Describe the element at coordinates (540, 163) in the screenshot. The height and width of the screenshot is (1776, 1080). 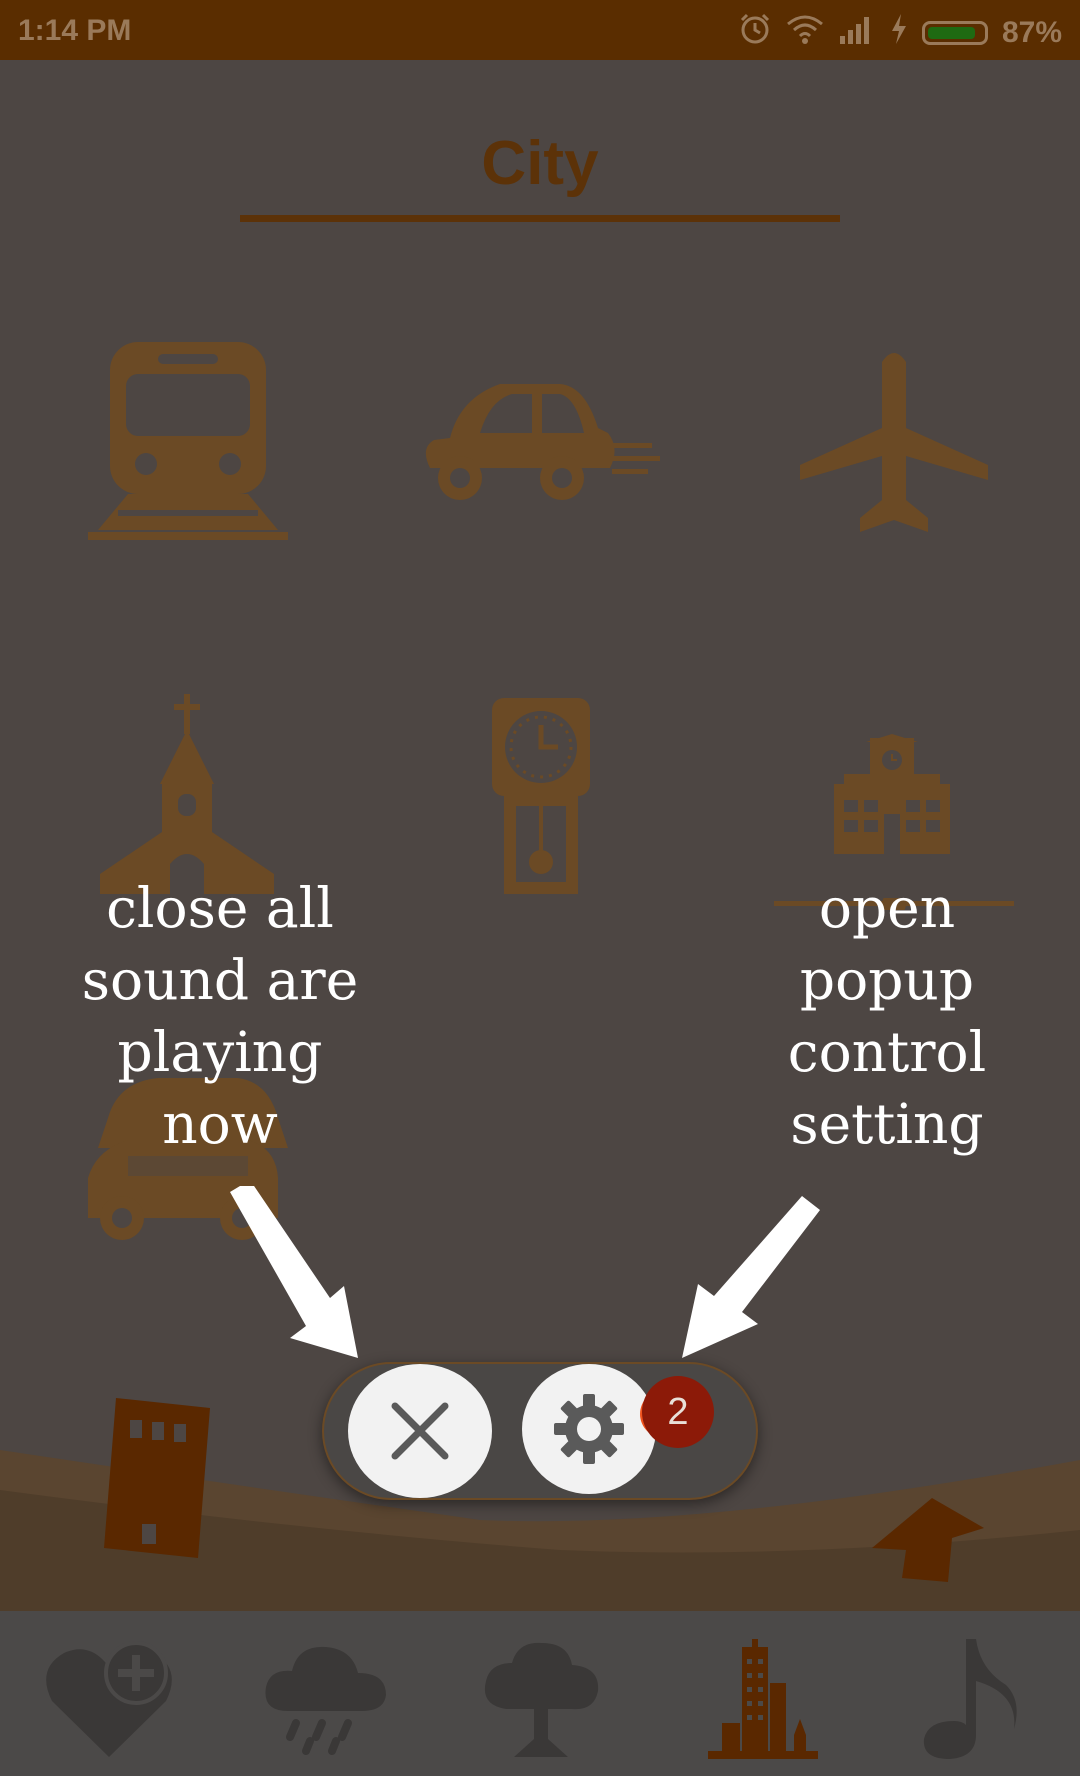
I see `page-title: City` at that location.